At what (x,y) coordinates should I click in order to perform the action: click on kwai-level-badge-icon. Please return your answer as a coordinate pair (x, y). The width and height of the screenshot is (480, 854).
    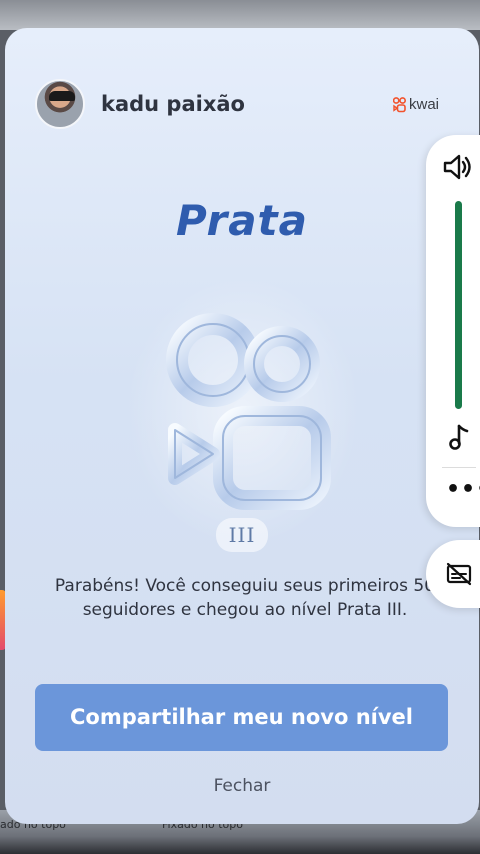
    Looking at the image, I should click on (248, 411).